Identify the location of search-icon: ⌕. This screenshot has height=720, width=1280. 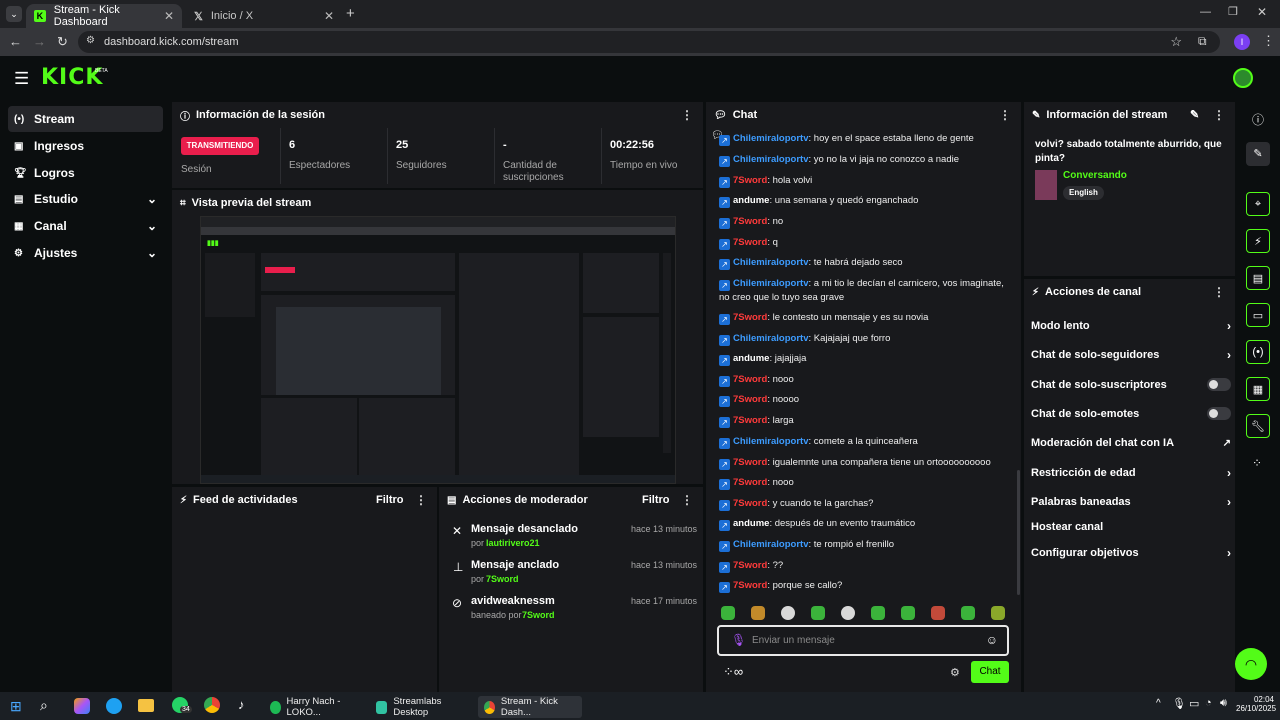
(44, 705).